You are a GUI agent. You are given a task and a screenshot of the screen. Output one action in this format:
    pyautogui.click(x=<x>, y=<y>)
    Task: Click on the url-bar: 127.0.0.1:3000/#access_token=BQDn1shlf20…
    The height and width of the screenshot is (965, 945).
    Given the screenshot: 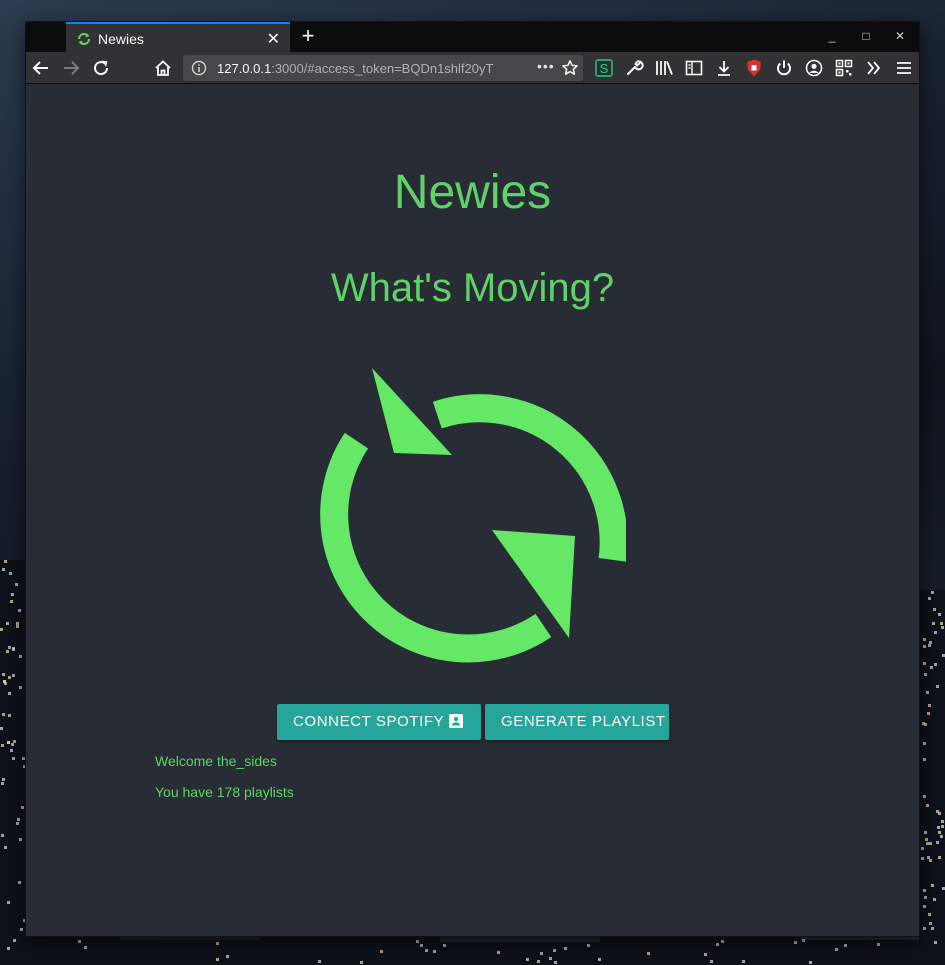 What is the action you would take?
    pyautogui.click(x=383, y=68)
    